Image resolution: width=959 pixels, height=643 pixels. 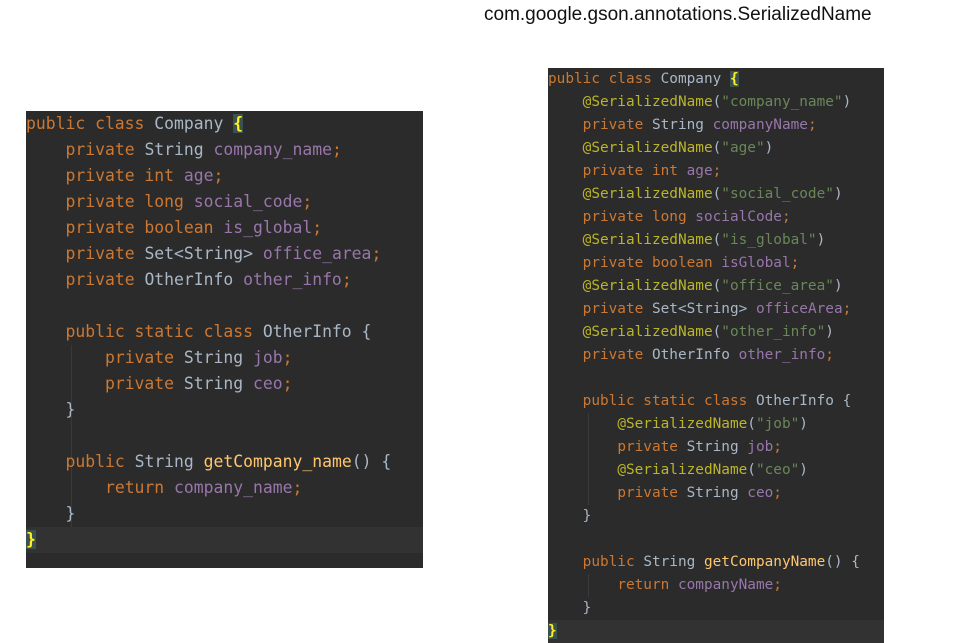 What do you see at coordinates (704, 240) in the screenshot?
I see `code-line: @SerializedName("is_global")` at bounding box center [704, 240].